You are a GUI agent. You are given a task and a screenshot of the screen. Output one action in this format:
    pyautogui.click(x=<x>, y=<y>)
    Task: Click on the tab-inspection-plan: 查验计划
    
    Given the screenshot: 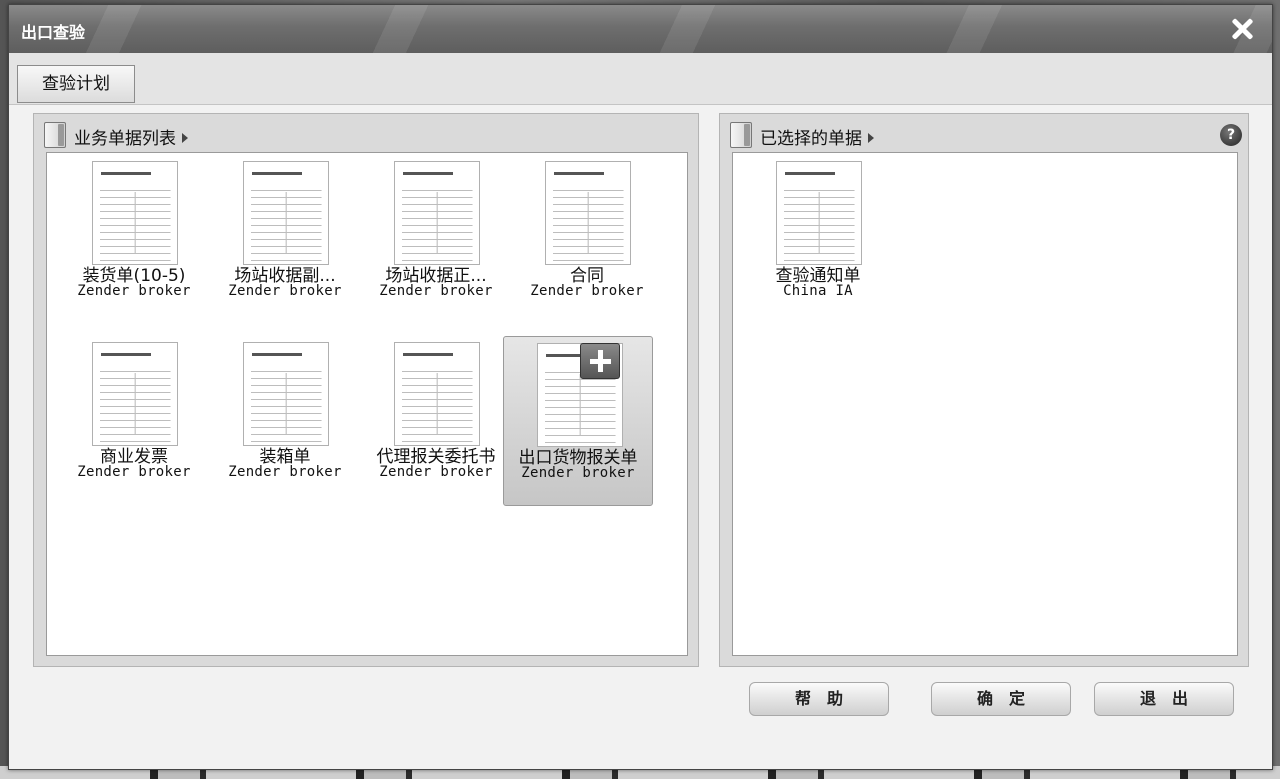 What is the action you would take?
    pyautogui.click(x=76, y=84)
    